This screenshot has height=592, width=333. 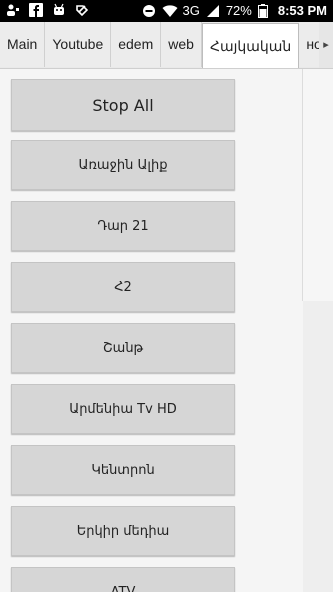 What do you see at coordinates (213, 11) in the screenshot?
I see `signal-icon` at bounding box center [213, 11].